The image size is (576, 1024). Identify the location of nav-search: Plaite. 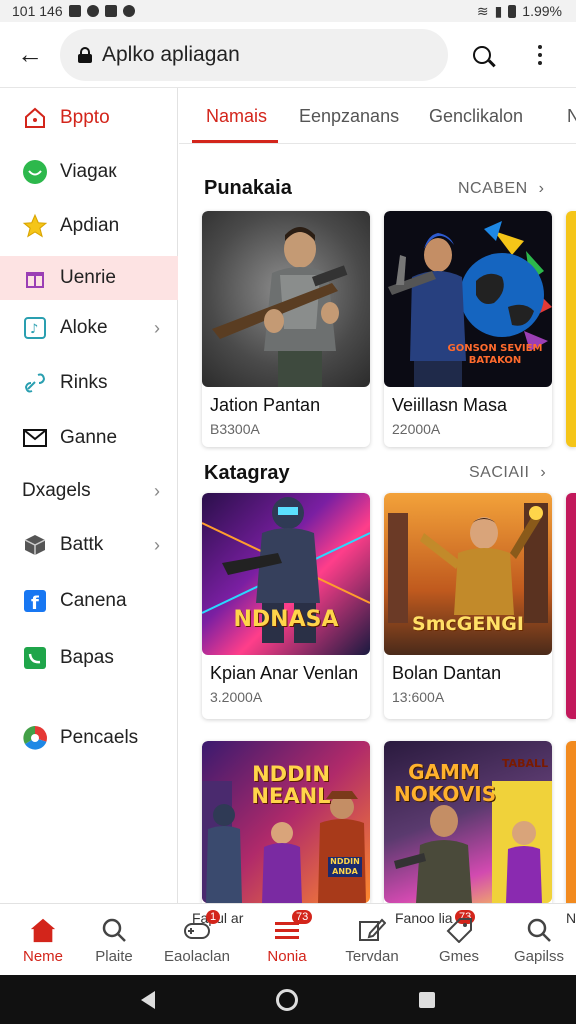
(114, 940).